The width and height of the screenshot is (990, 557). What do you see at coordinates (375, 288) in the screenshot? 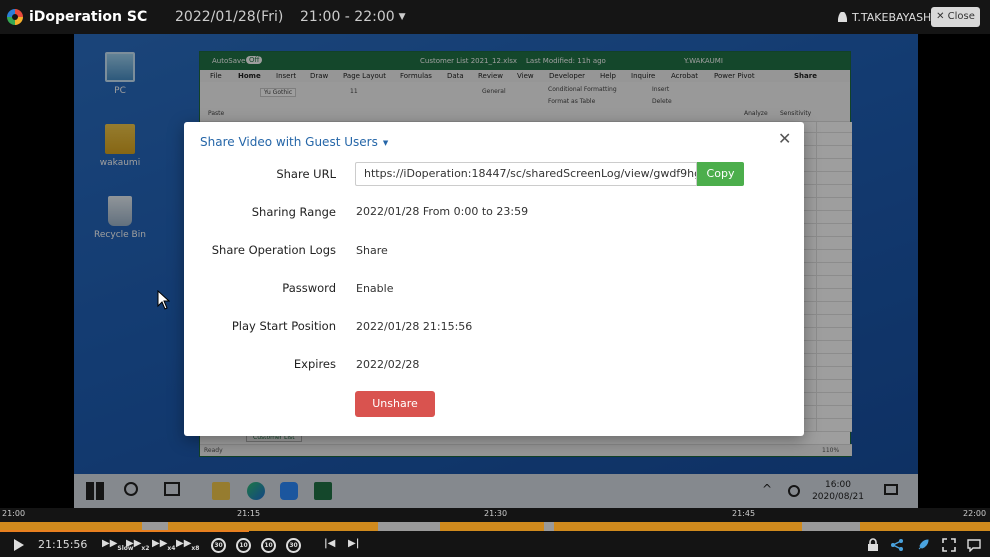
I see `password-value: Enable` at bounding box center [375, 288].